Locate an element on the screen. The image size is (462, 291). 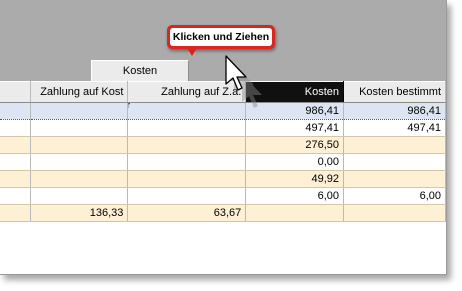
table-cell: 63,67 is located at coordinates (187, 213).